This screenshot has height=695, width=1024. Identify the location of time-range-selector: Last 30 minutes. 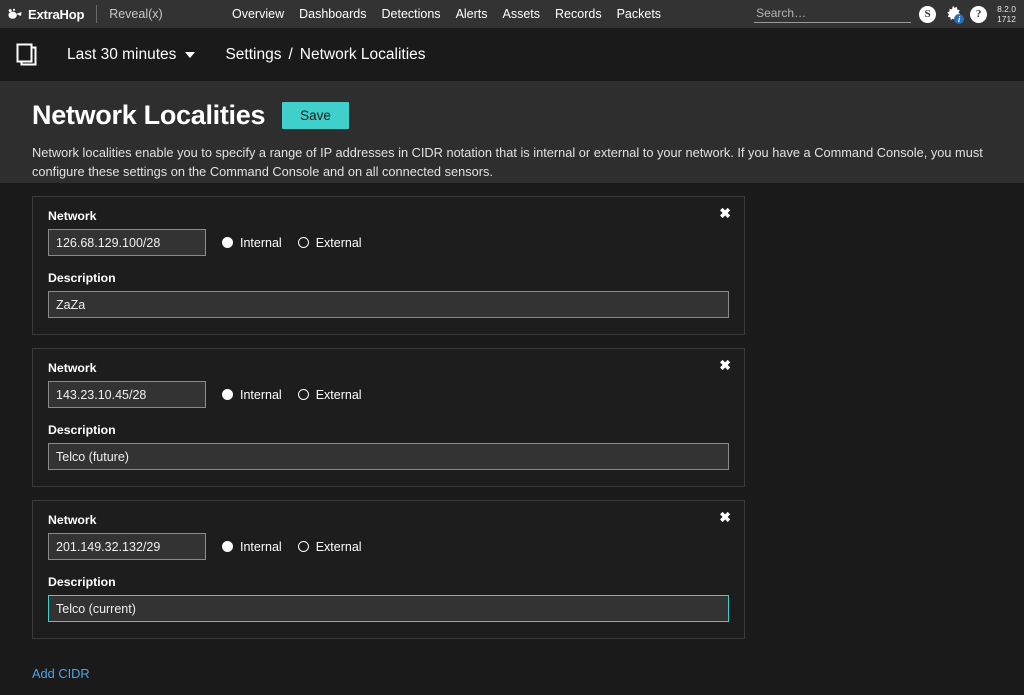
(131, 54).